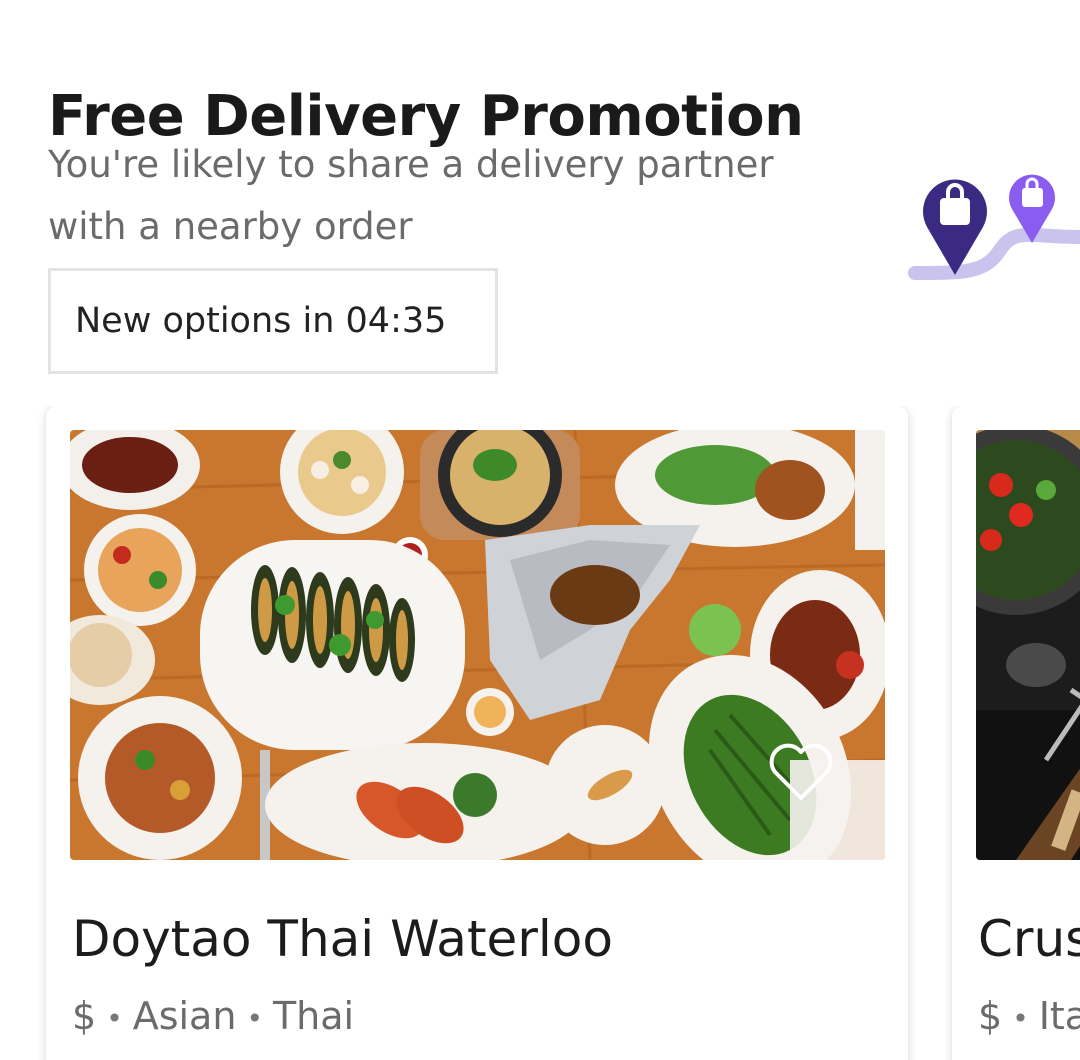  I want to click on cuisine-tag: Thai, so click(313, 1016).